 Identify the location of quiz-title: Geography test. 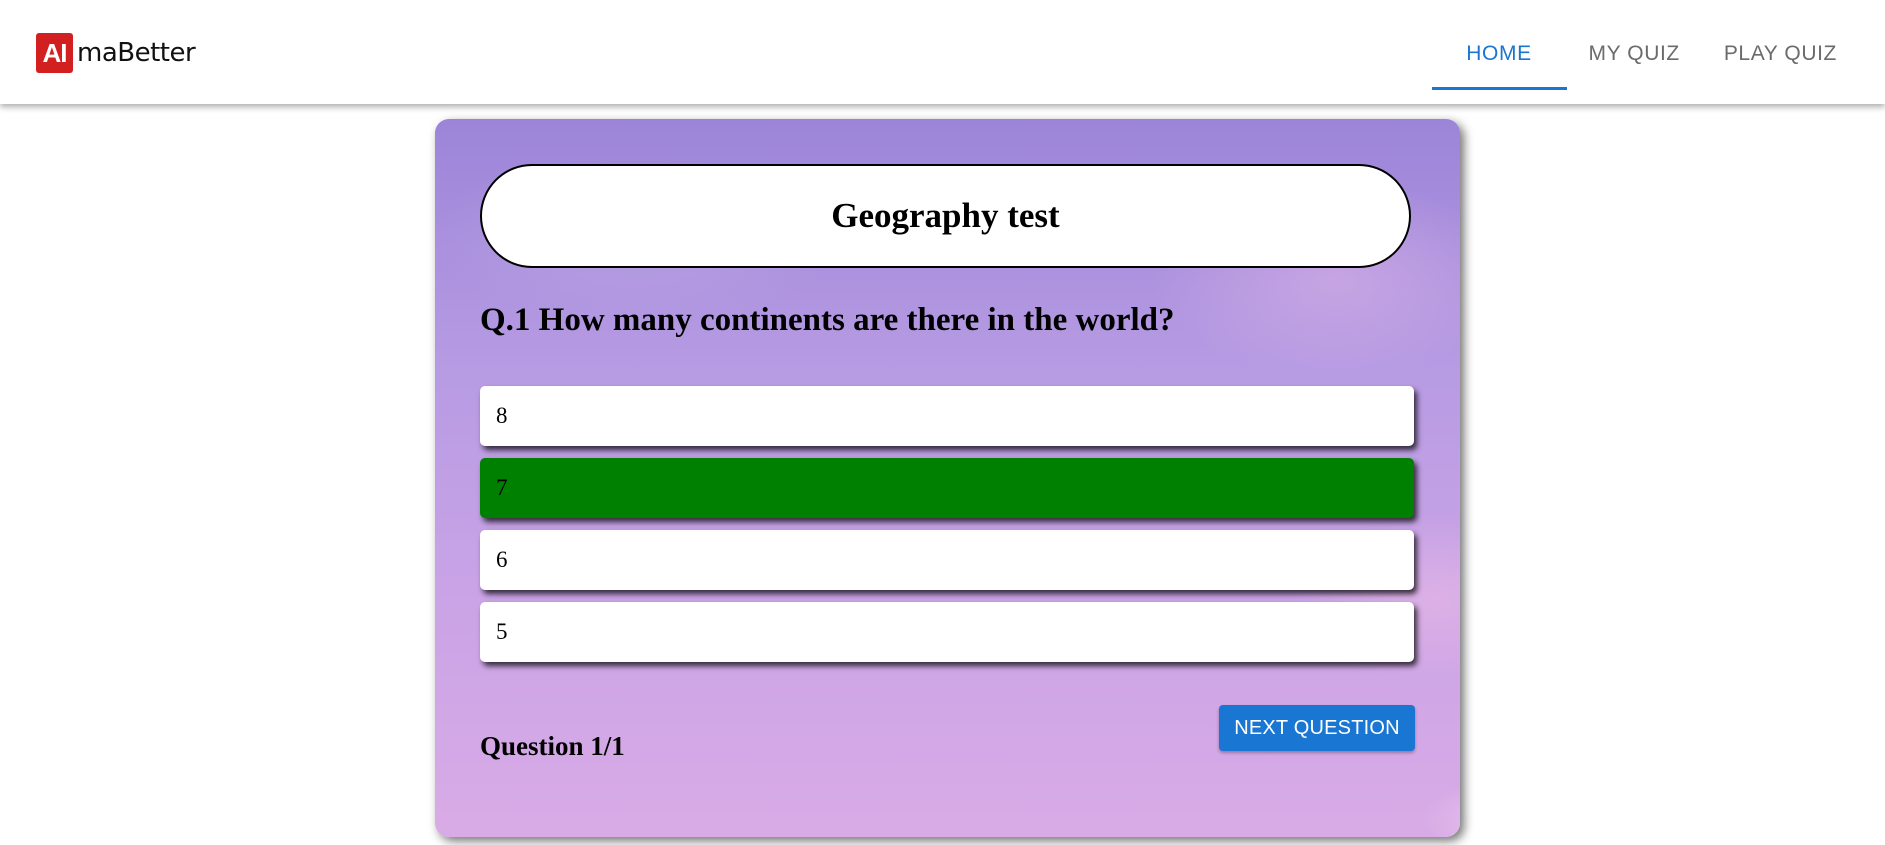
(945, 215).